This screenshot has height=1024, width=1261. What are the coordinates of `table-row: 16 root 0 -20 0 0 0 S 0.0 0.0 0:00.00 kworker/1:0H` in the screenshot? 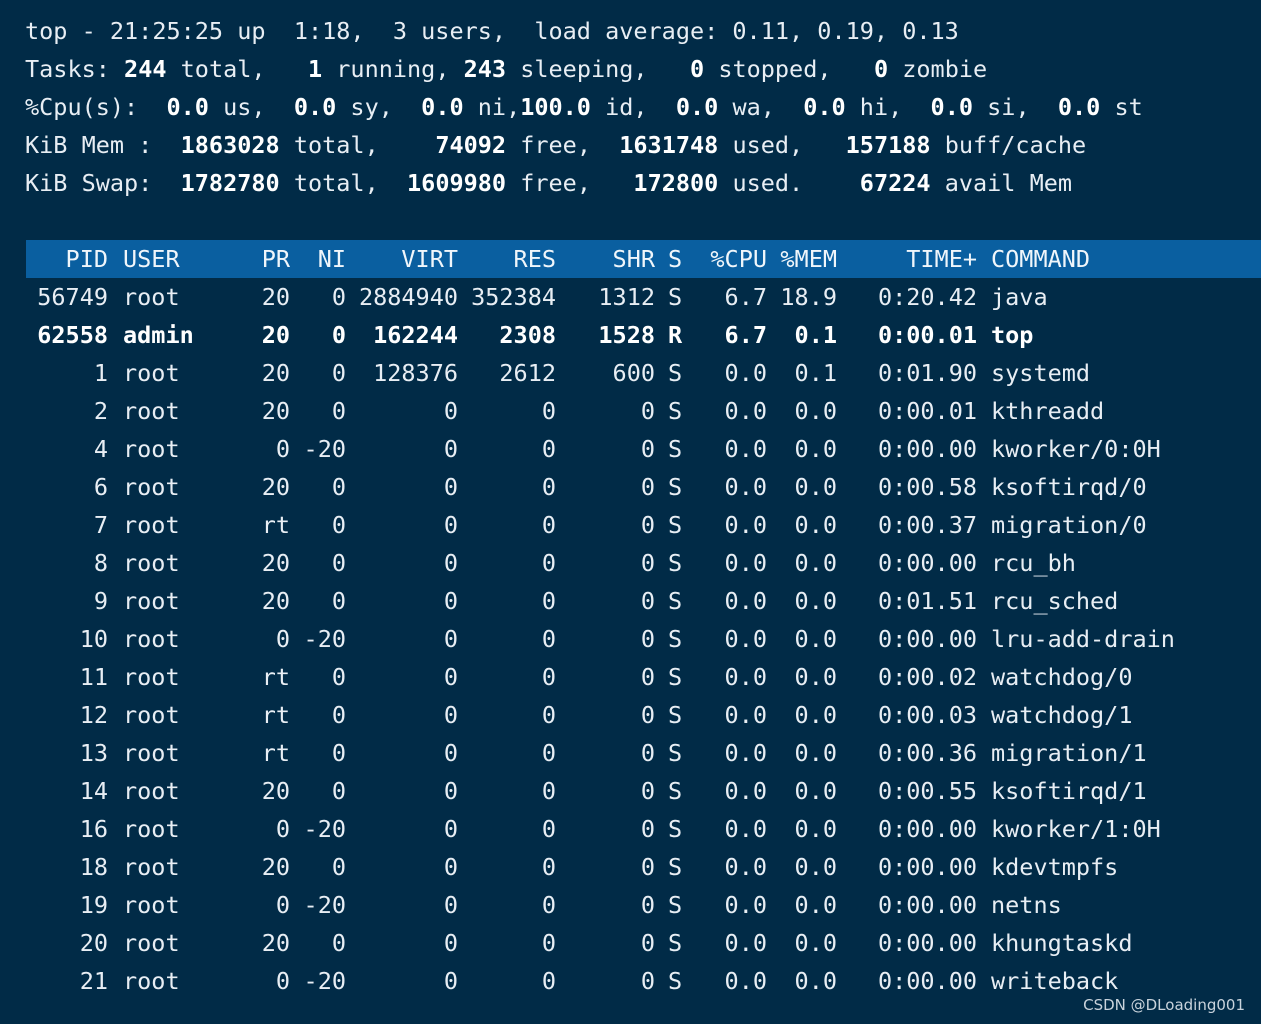 It's located at (630, 829).